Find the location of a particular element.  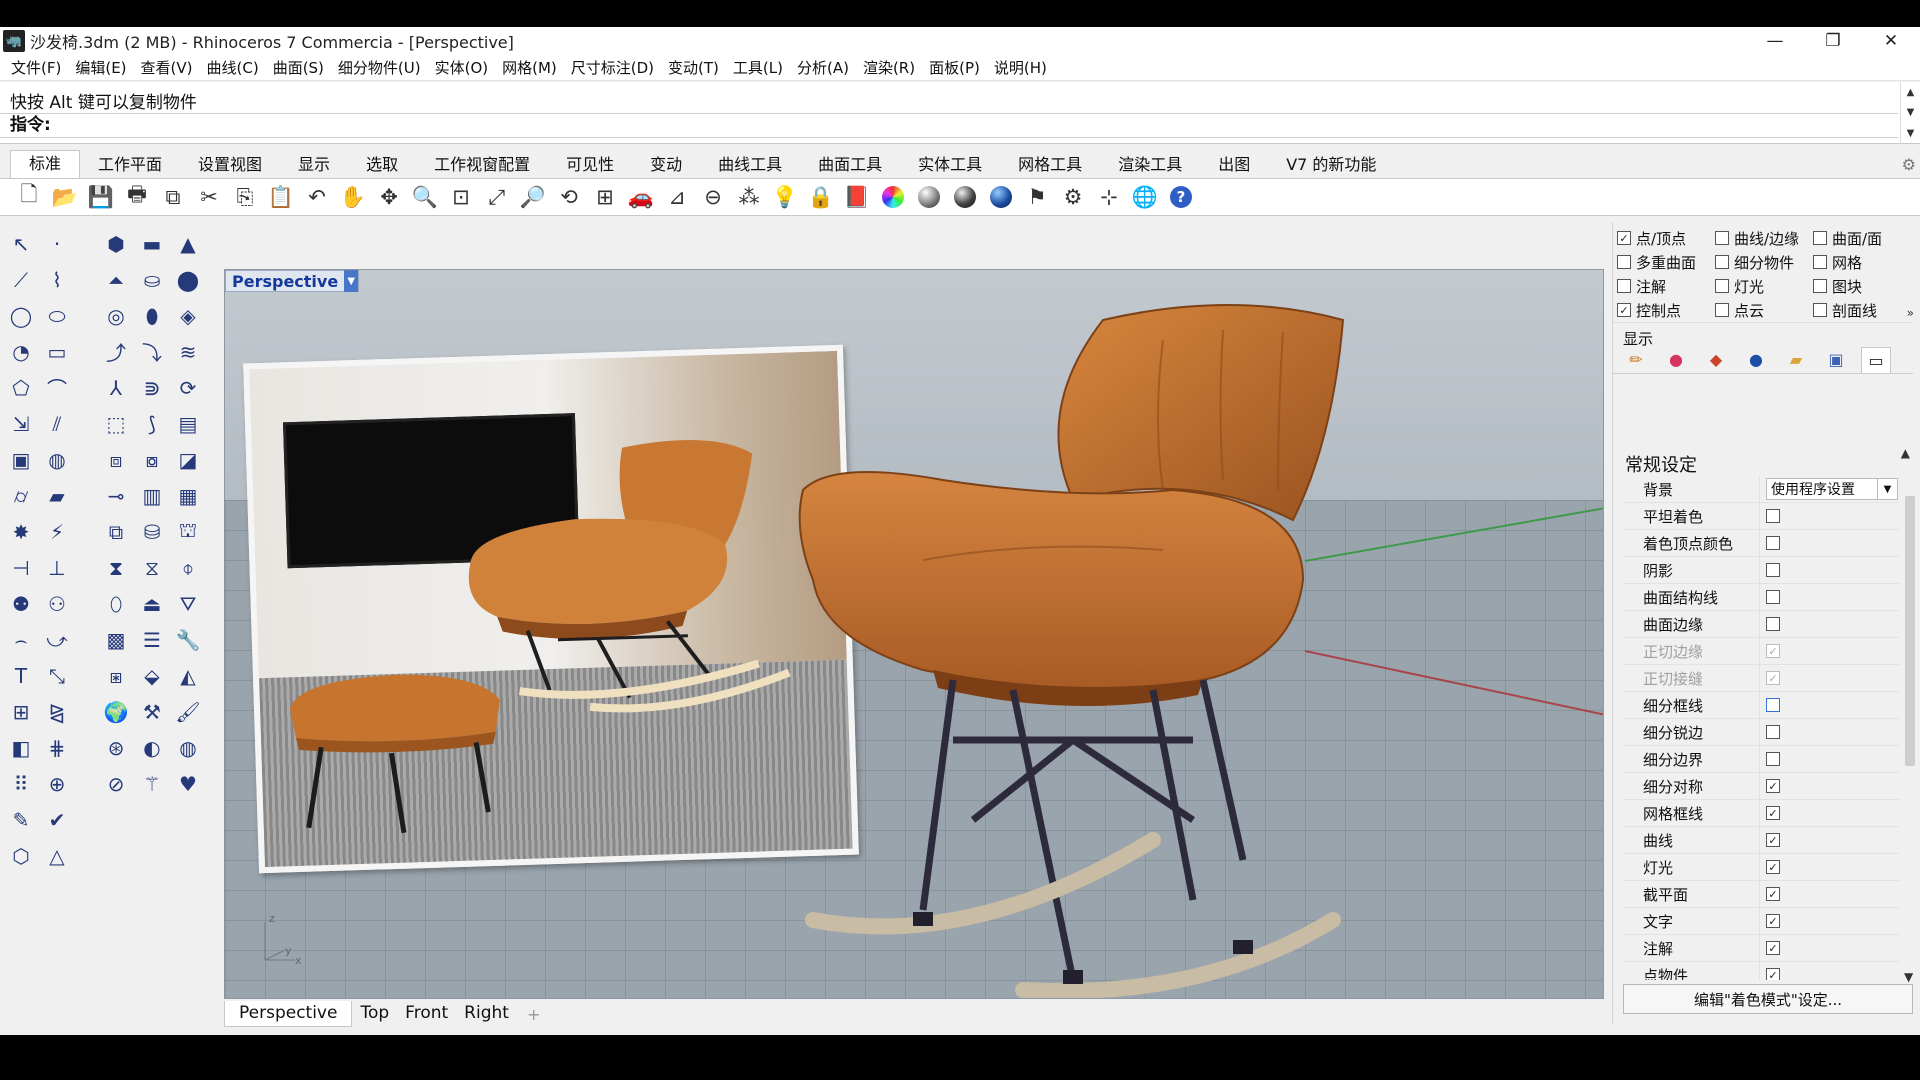

render-sphere-icon is located at coordinates (965, 197).